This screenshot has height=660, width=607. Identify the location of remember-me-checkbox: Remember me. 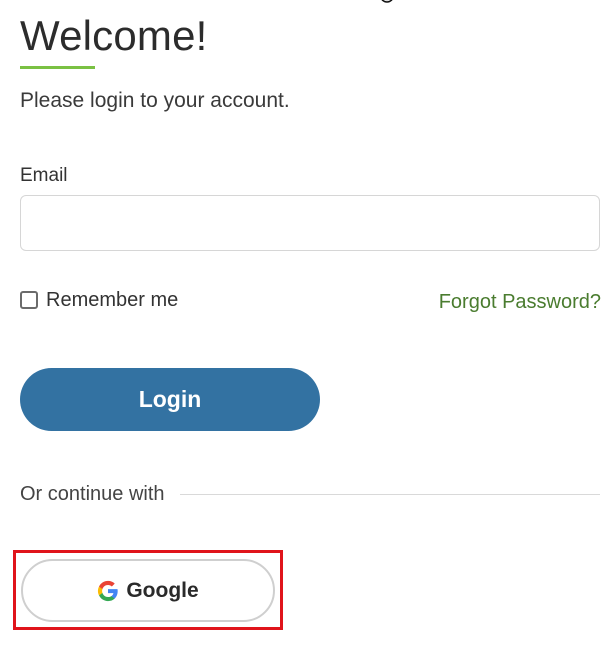
(99, 300).